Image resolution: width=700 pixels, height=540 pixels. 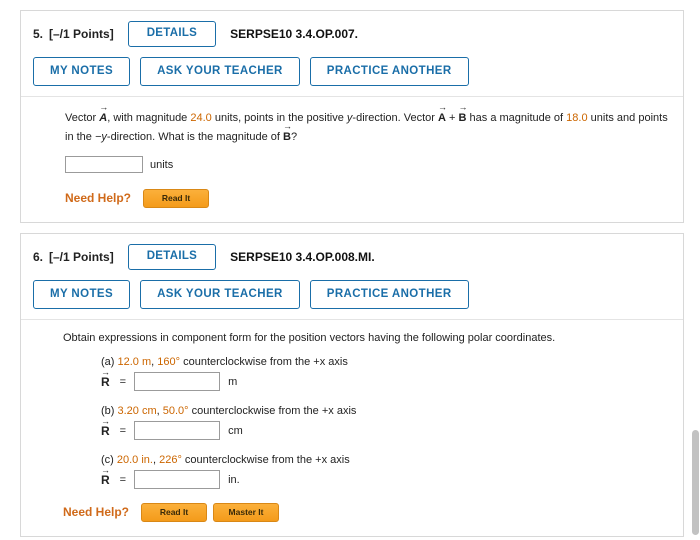 I want to click on part-a-rest: counterclockwise from the +x axis, so click(x=264, y=362).